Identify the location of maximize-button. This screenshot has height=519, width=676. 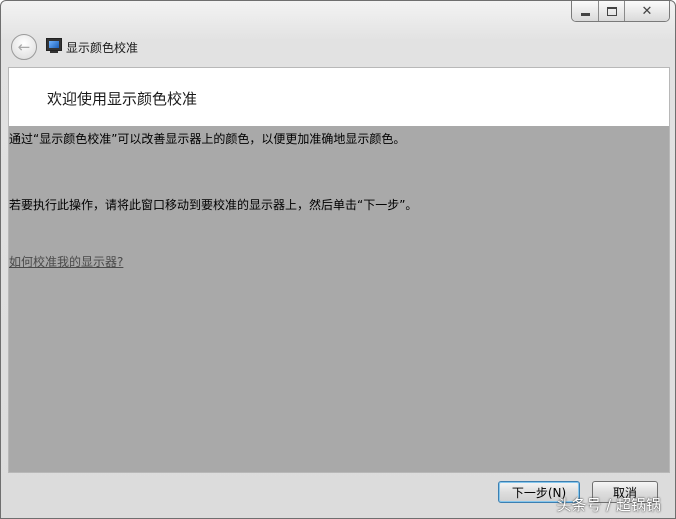
(612, 11).